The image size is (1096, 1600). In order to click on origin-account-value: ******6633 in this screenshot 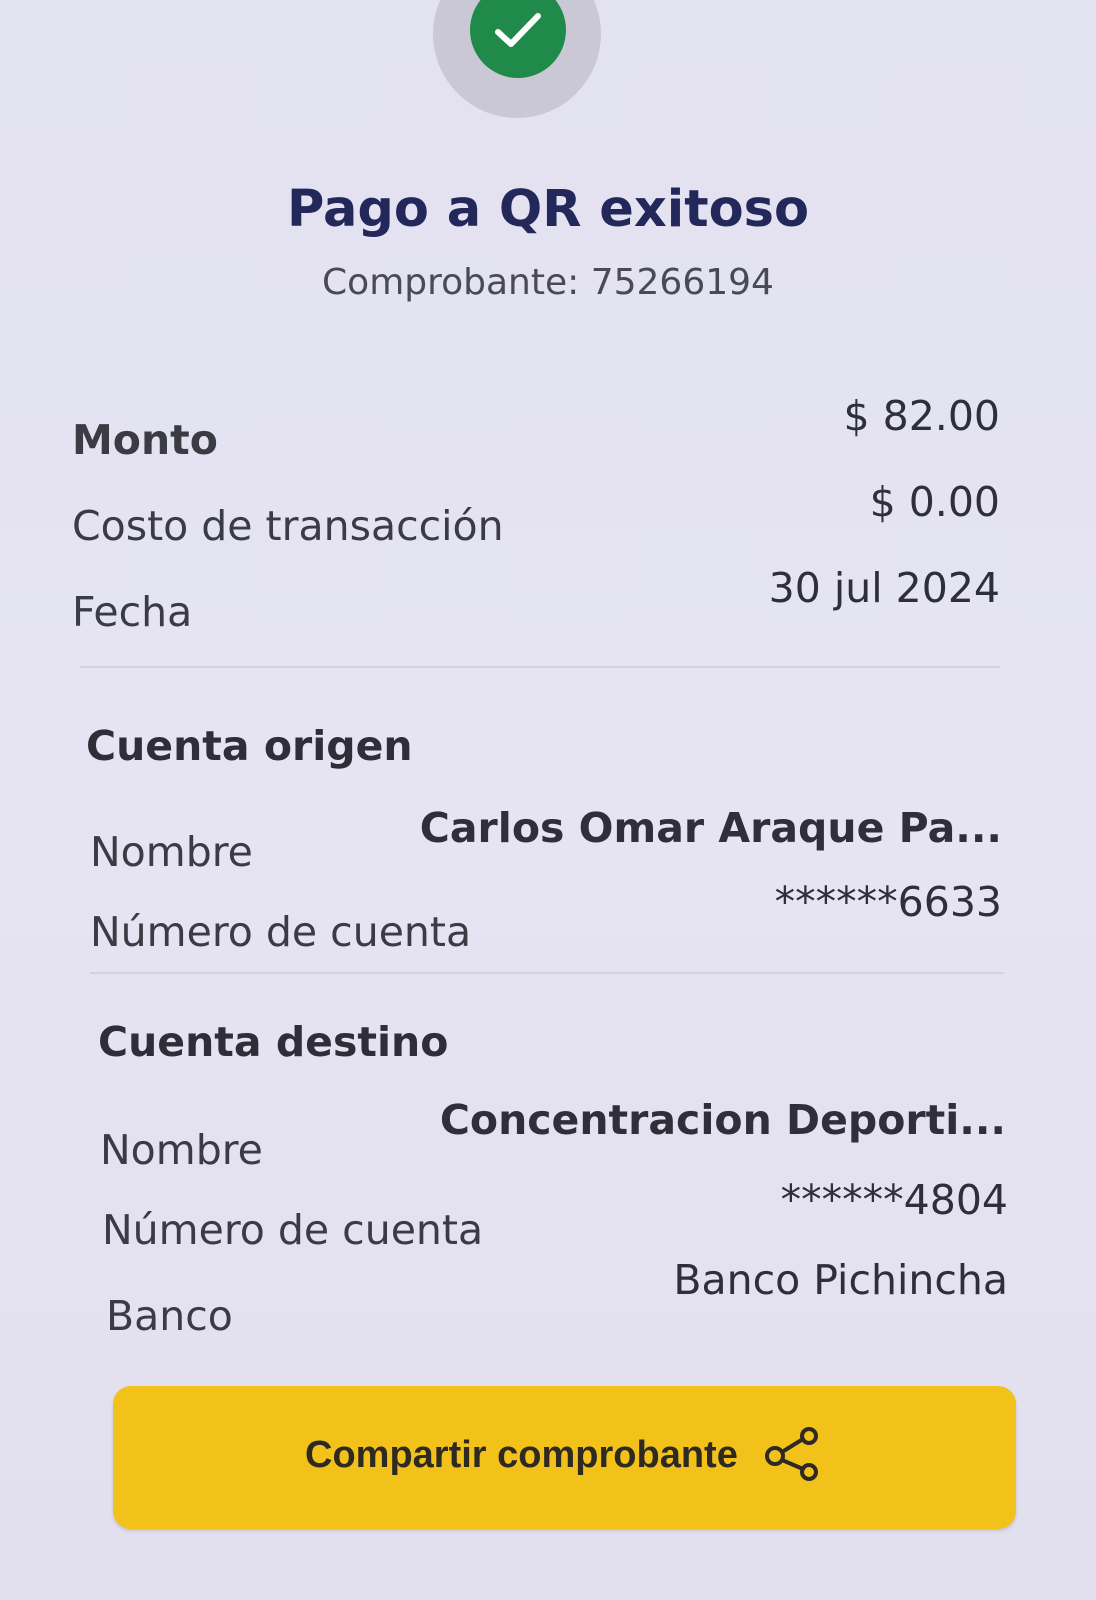, I will do `click(888, 902)`.